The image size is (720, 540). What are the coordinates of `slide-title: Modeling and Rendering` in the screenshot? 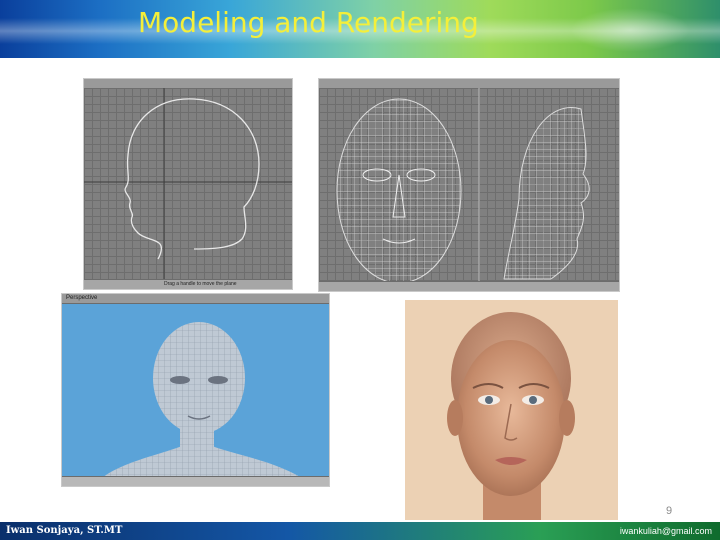 It's located at (308, 22).